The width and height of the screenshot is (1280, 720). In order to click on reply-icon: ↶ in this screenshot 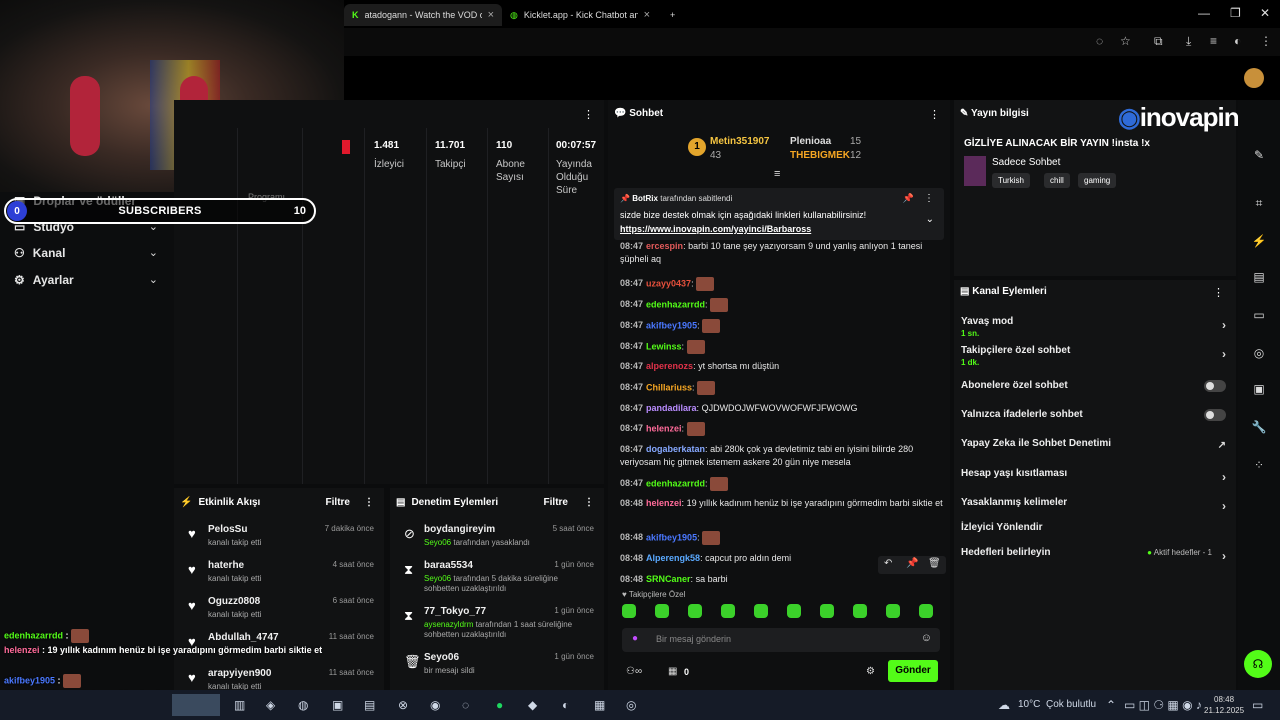, I will do `click(888, 563)`.